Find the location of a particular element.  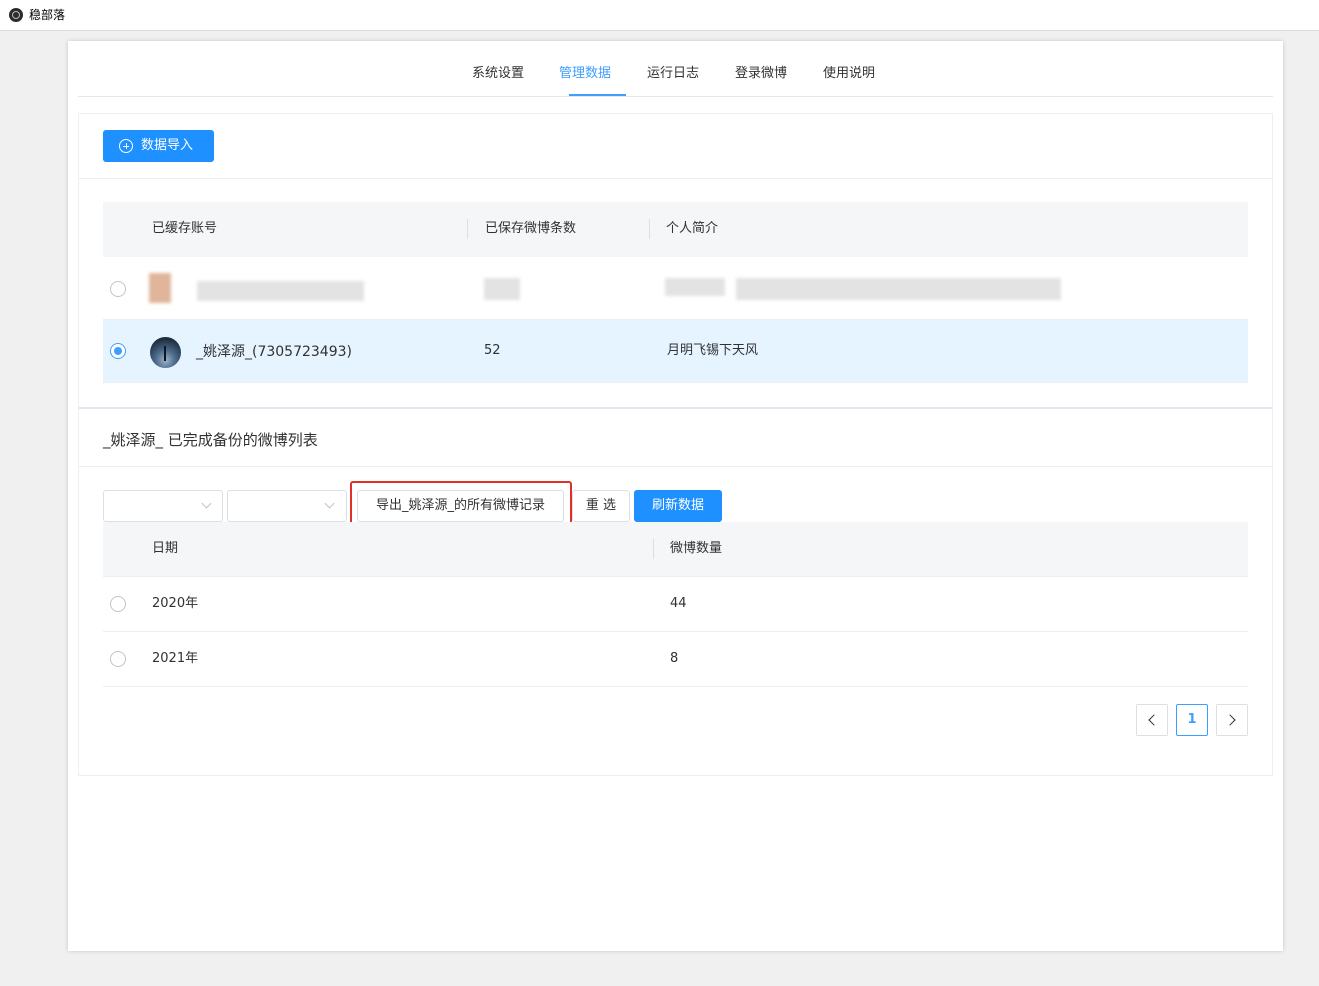

blurred-count is located at coordinates (502, 289).